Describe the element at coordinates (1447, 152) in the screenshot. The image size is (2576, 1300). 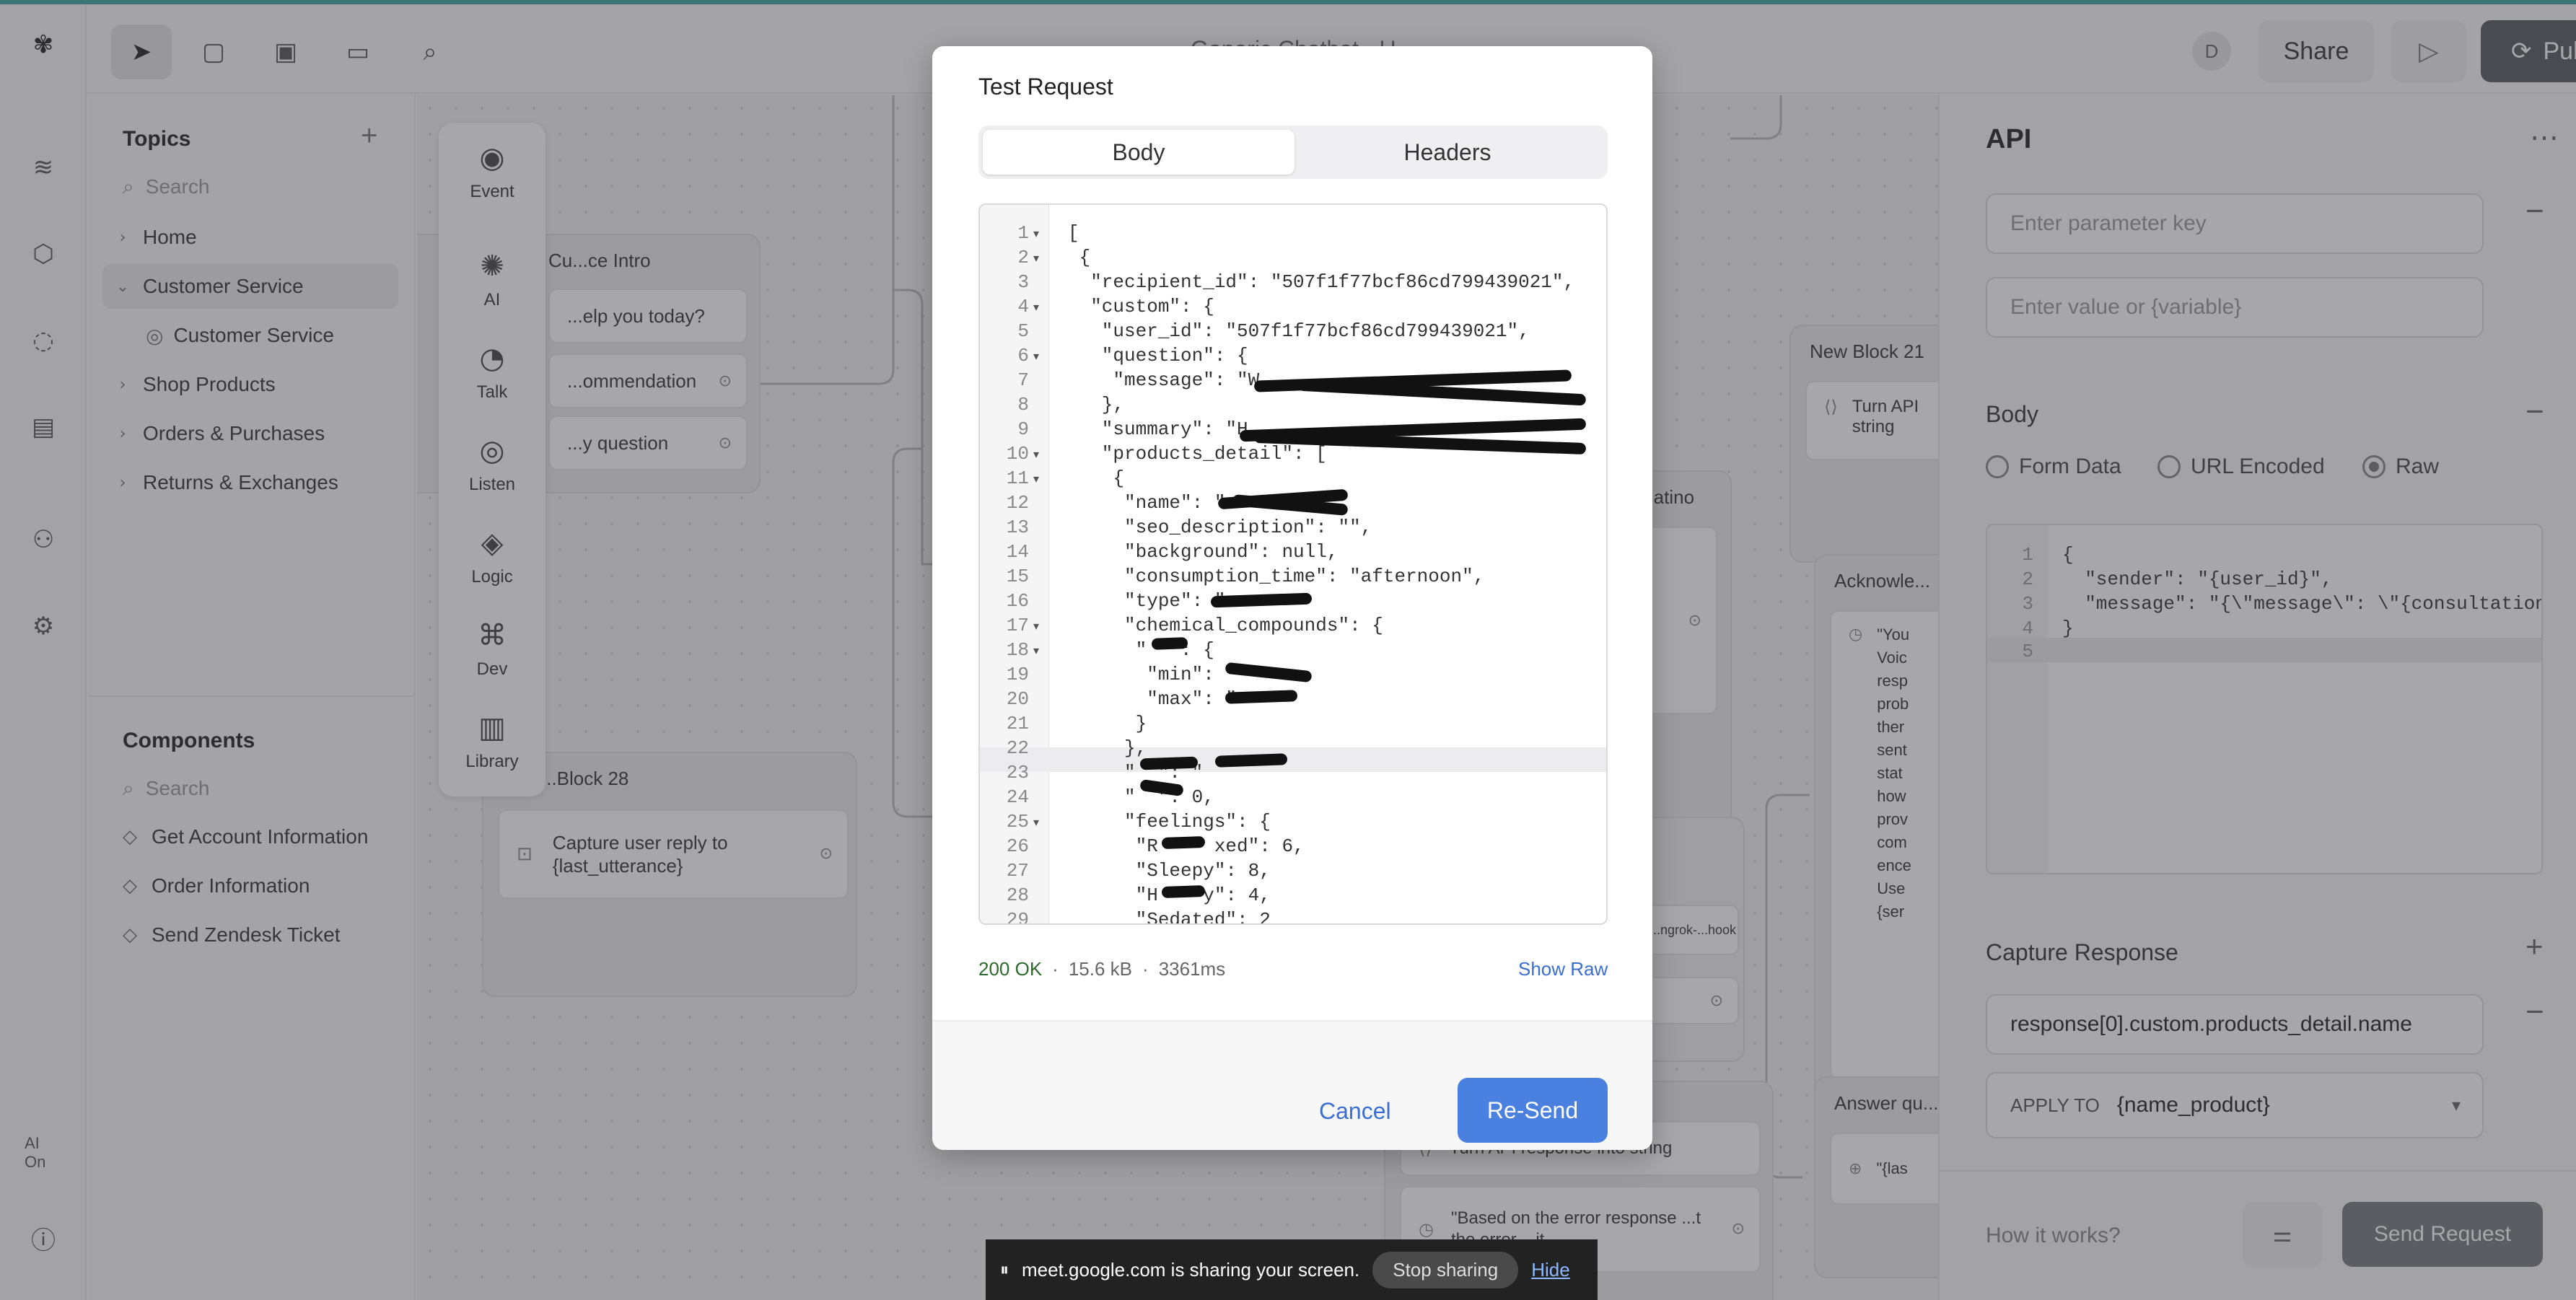
I see `tab-headers: Headers` at that location.